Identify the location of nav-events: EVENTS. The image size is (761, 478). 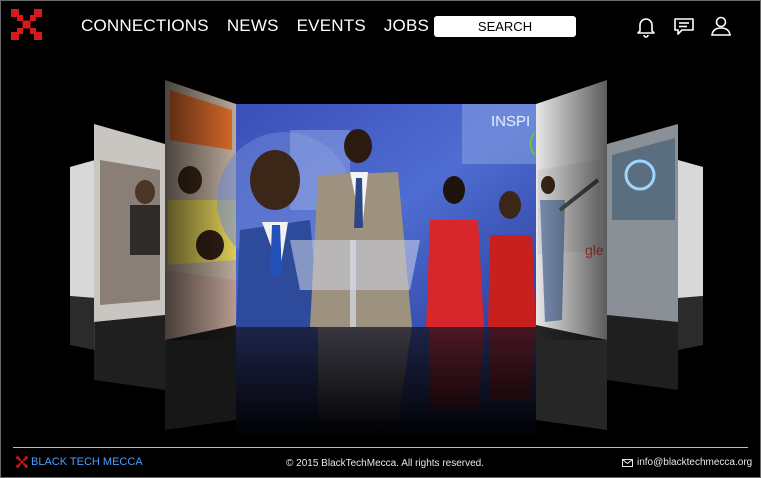
(331, 26).